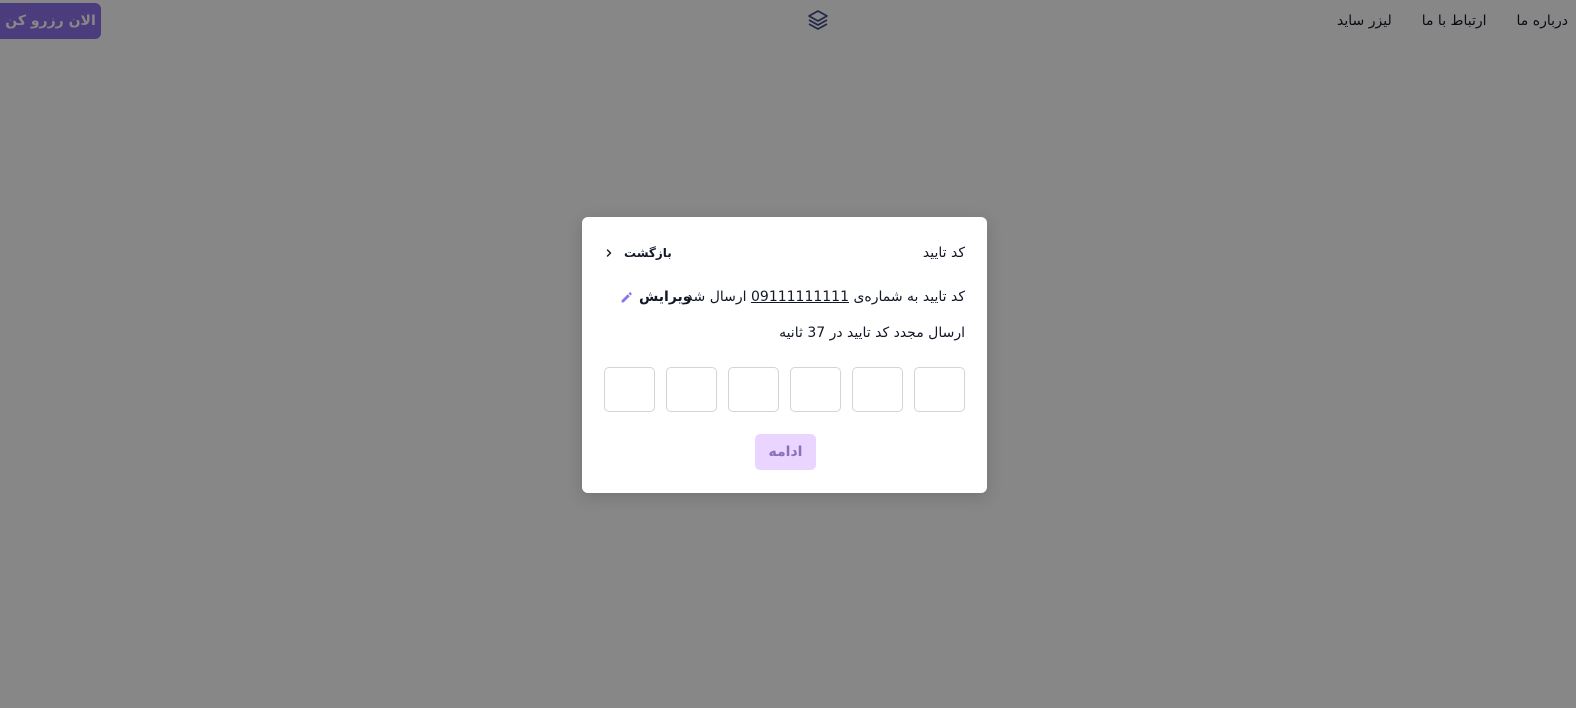  I want to click on edit-label: ویرایش, so click(665, 297).